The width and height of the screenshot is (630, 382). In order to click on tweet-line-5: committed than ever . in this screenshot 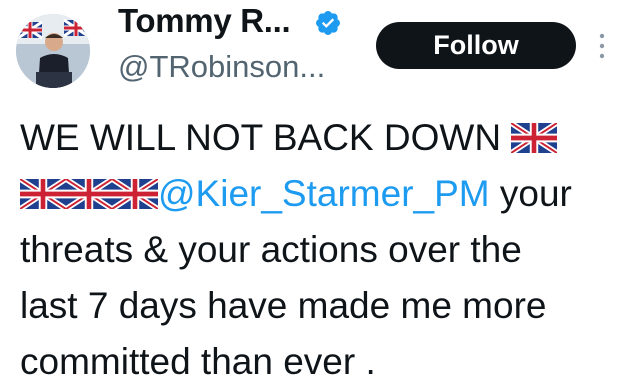, I will do `click(198, 361)`.